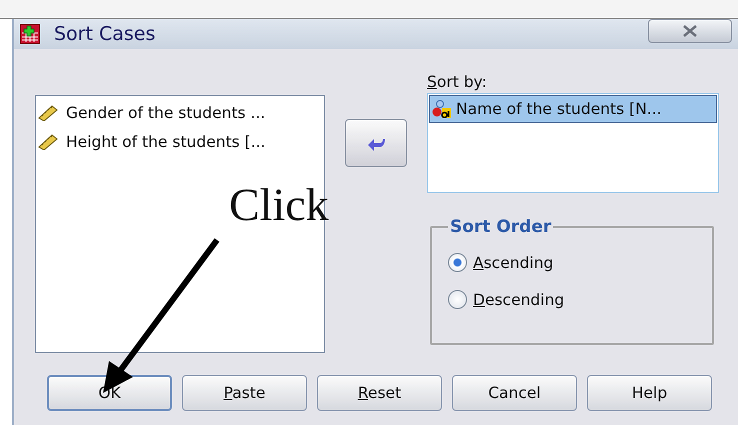 This screenshot has height=425, width=738. What do you see at coordinates (105, 34) in the screenshot?
I see `window-title: Sort Cases` at bounding box center [105, 34].